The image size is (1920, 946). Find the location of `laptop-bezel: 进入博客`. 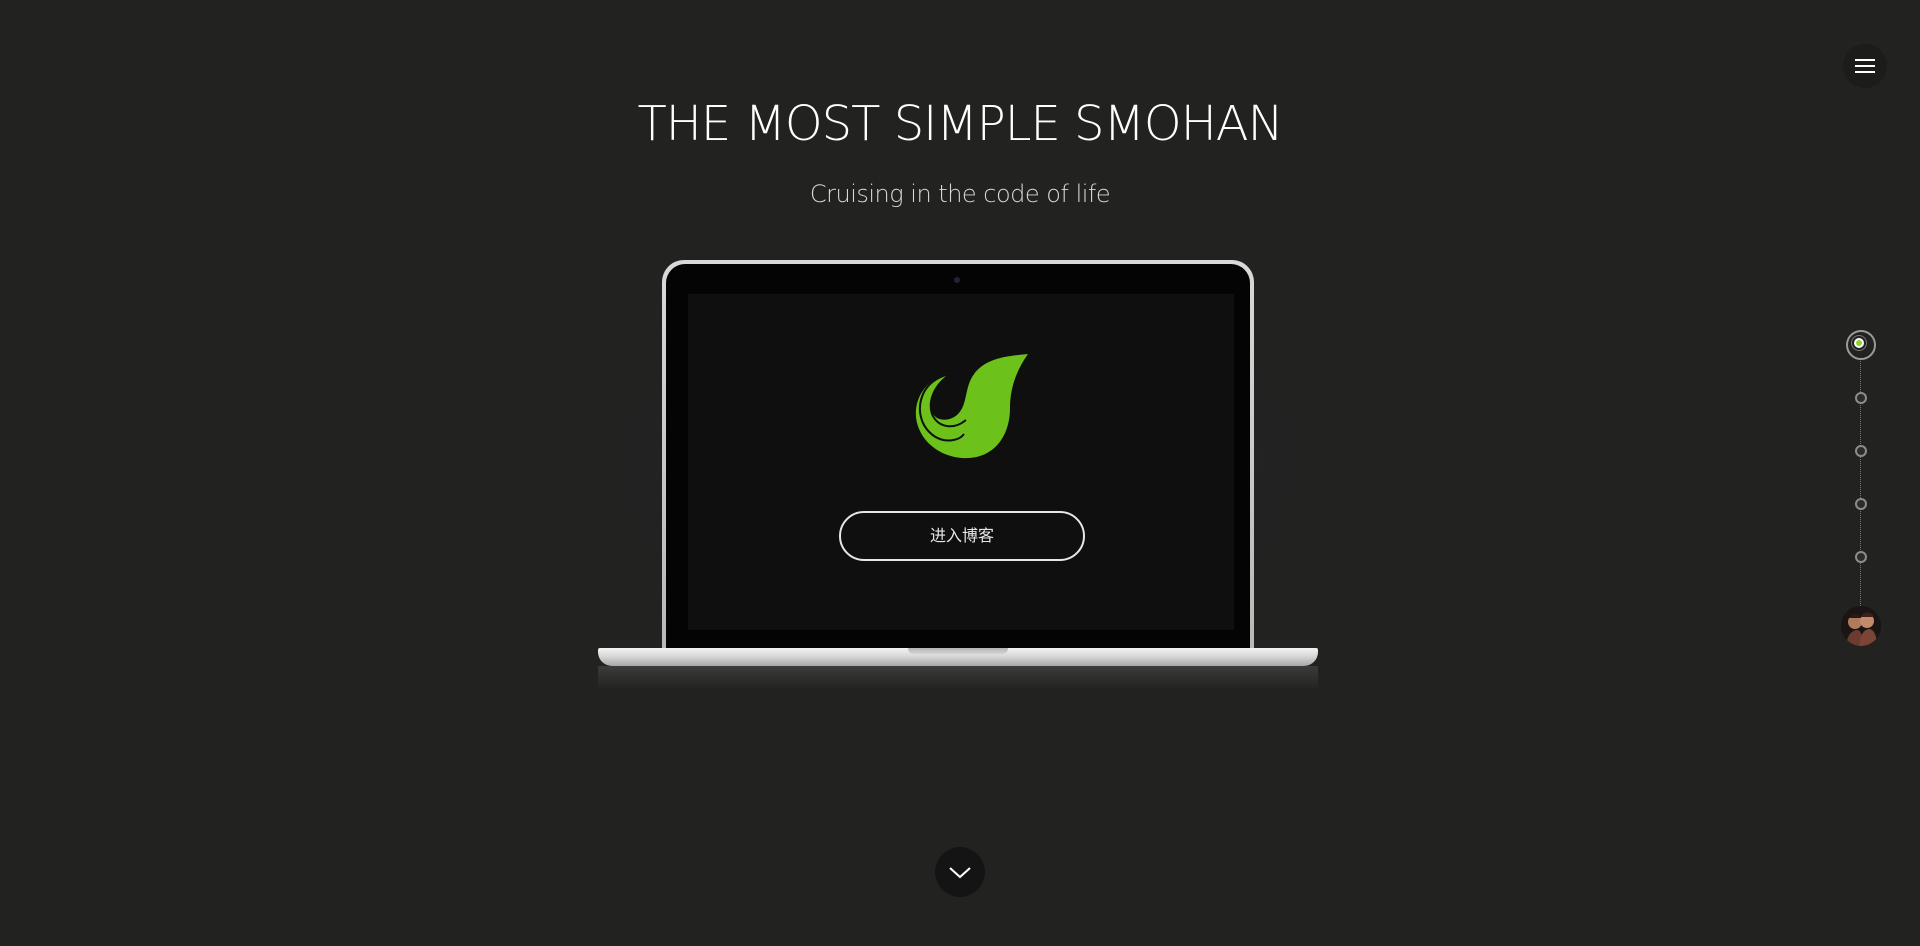

laptop-bezel: 进入博客 is located at coordinates (958, 458).